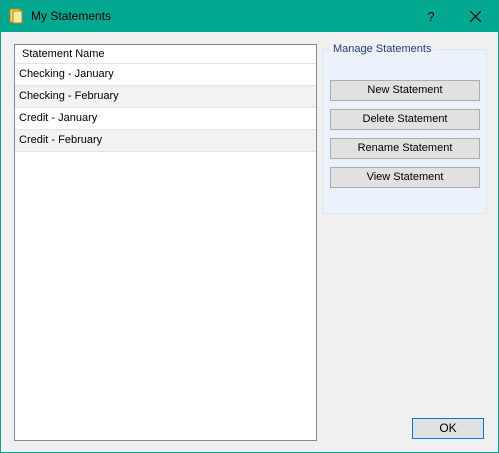 The height and width of the screenshot is (453, 499). I want to click on list-item: Checking - February, so click(165, 96).